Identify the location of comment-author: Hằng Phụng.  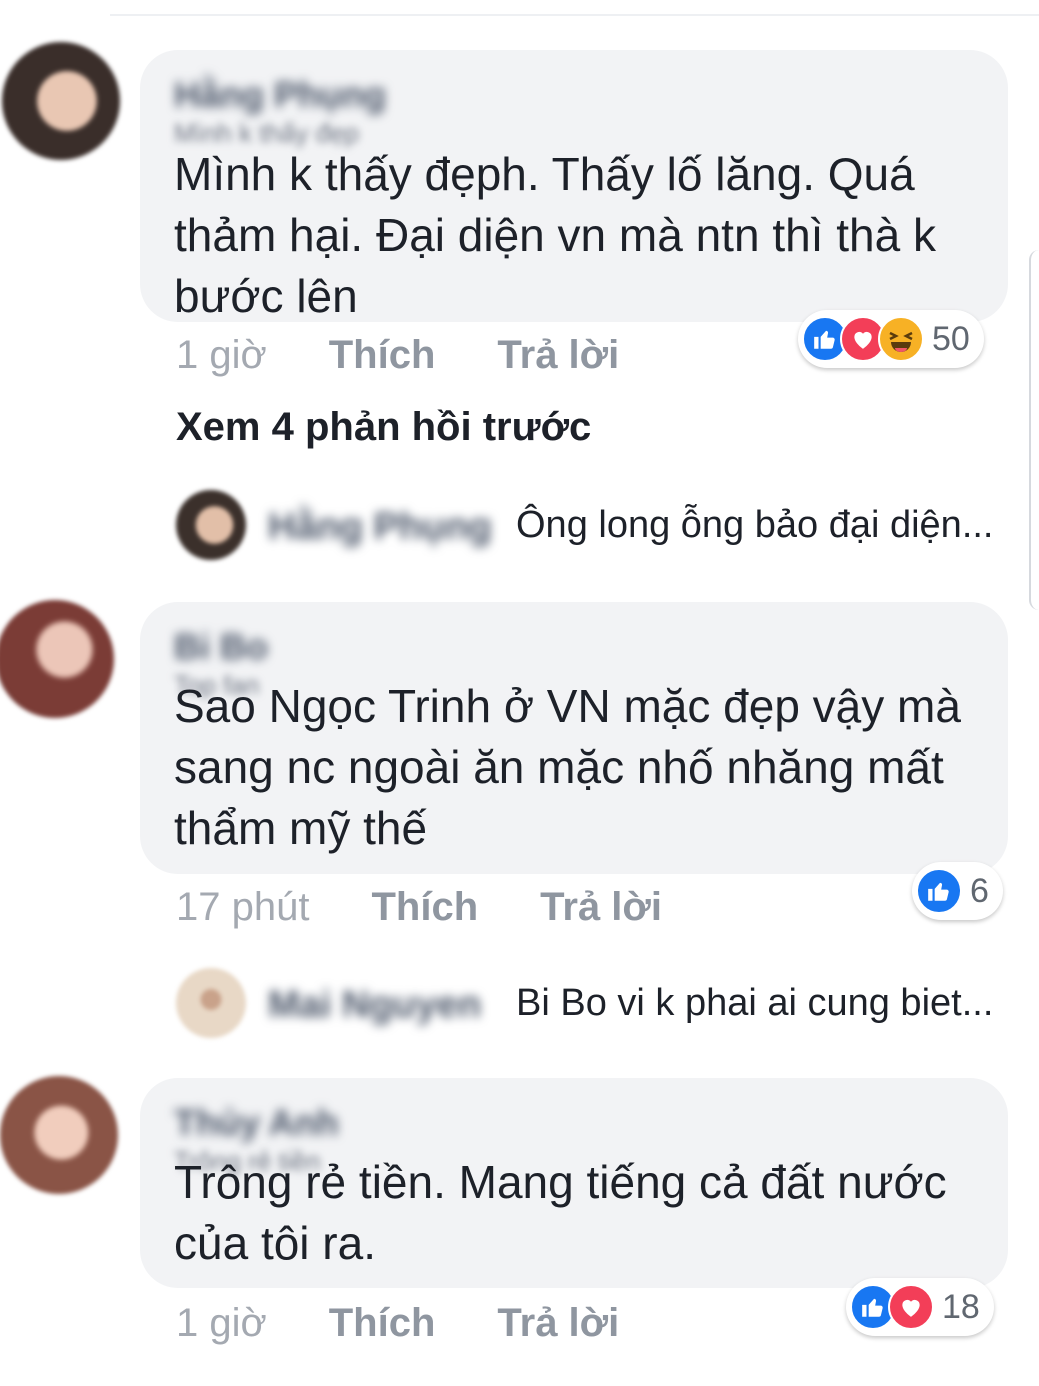
(280, 95).